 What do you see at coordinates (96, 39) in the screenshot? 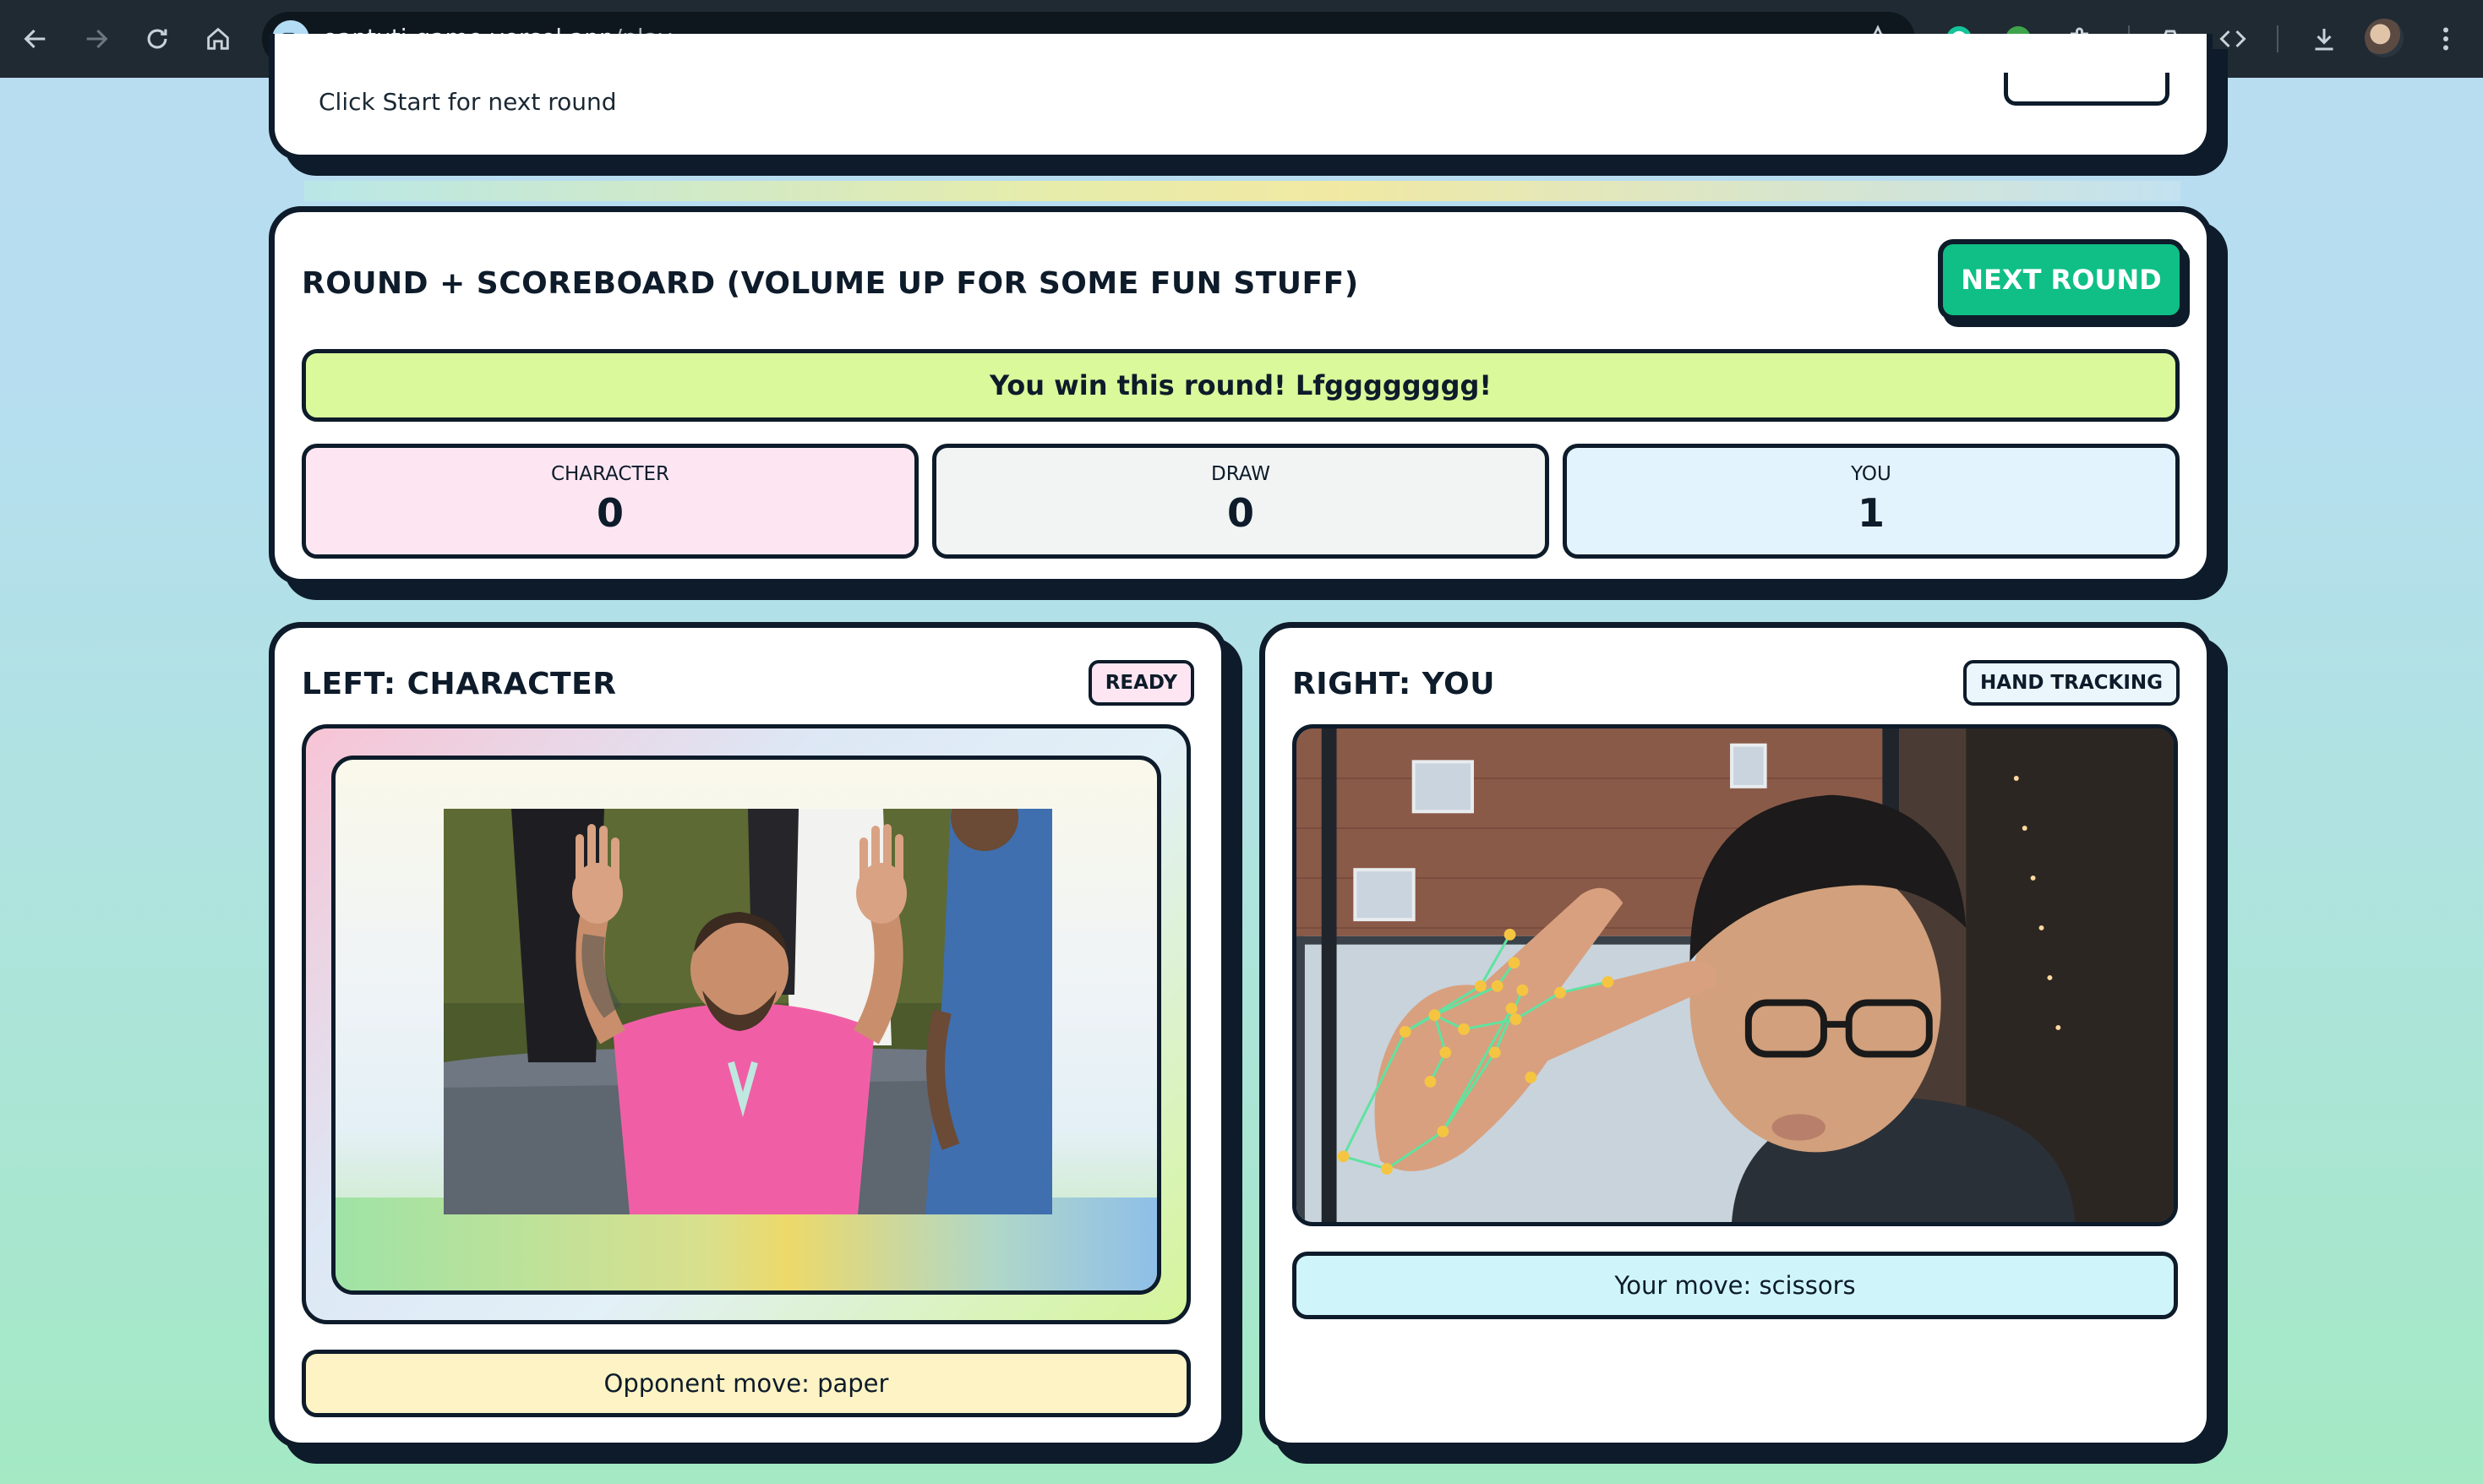
I see `forward-icon` at bounding box center [96, 39].